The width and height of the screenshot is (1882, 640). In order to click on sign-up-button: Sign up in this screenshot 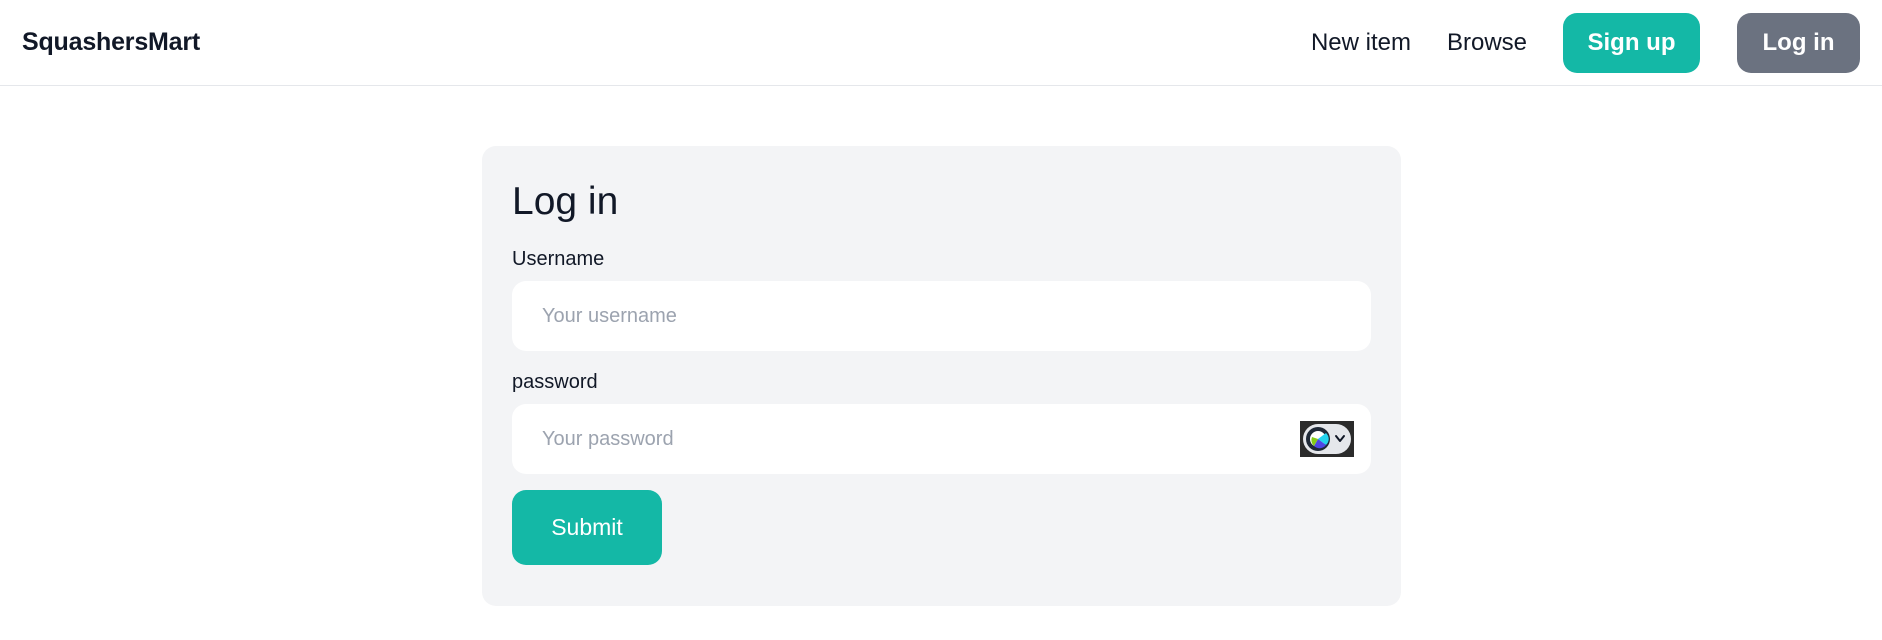, I will do `click(1631, 42)`.